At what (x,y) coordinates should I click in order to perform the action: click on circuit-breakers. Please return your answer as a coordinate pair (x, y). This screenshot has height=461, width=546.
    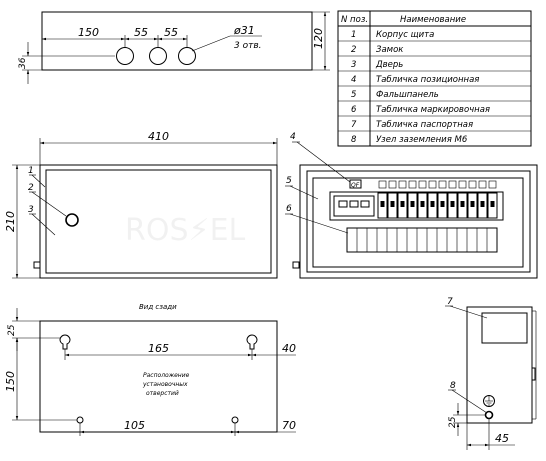
    Looking at the image, I should click on (437, 199).